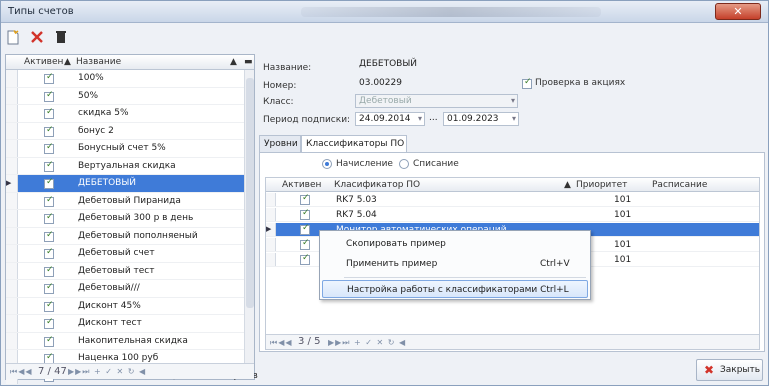 Image resolution: width=769 pixels, height=386 pixels. I want to click on period-to-value: 01.09.2023, so click(473, 119).